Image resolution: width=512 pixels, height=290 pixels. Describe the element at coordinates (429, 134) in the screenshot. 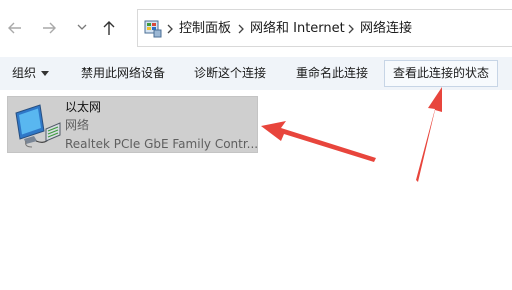

I see `annotation-arrow-to-status-button` at that location.